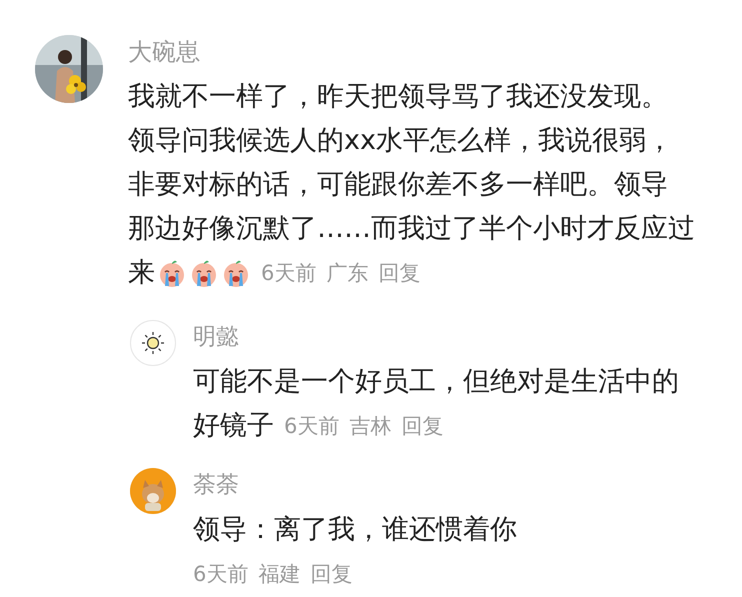  What do you see at coordinates (141, 273) in the screenshot?
I see `comment-text: 来` at bounding box center [141, 273].